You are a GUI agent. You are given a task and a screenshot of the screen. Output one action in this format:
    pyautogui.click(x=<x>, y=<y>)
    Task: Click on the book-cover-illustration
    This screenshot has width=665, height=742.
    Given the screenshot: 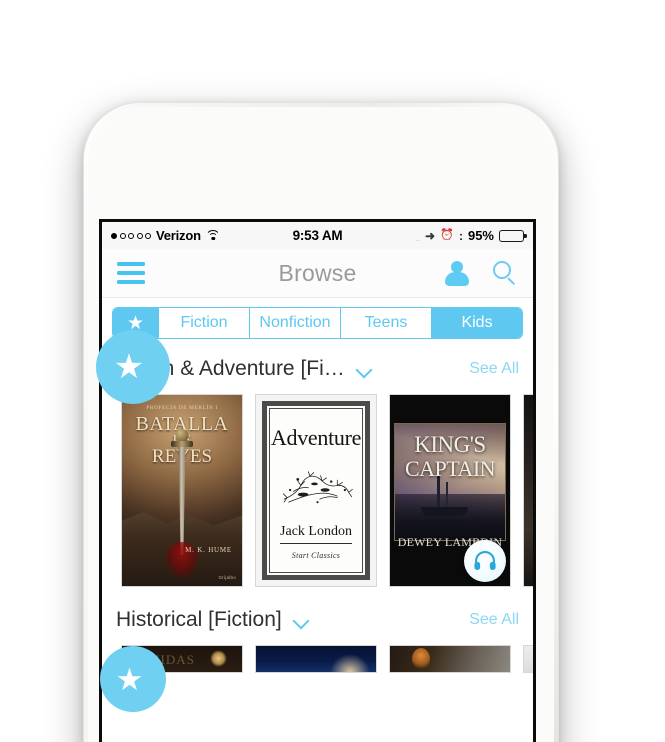 What is the action you would take?
    pyautogui.click(x=316, y=490)
    